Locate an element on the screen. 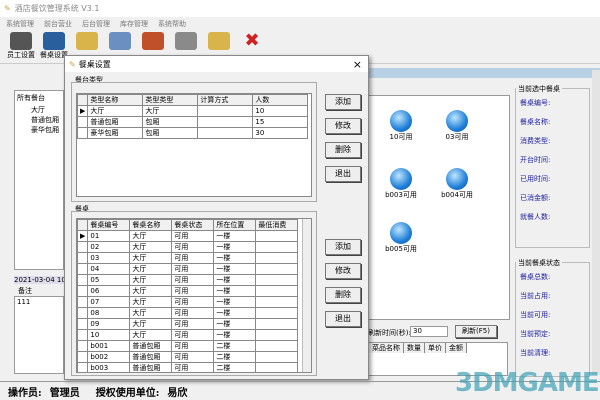  refresh-interval-input: 30 is located at coordinates (429, 331).